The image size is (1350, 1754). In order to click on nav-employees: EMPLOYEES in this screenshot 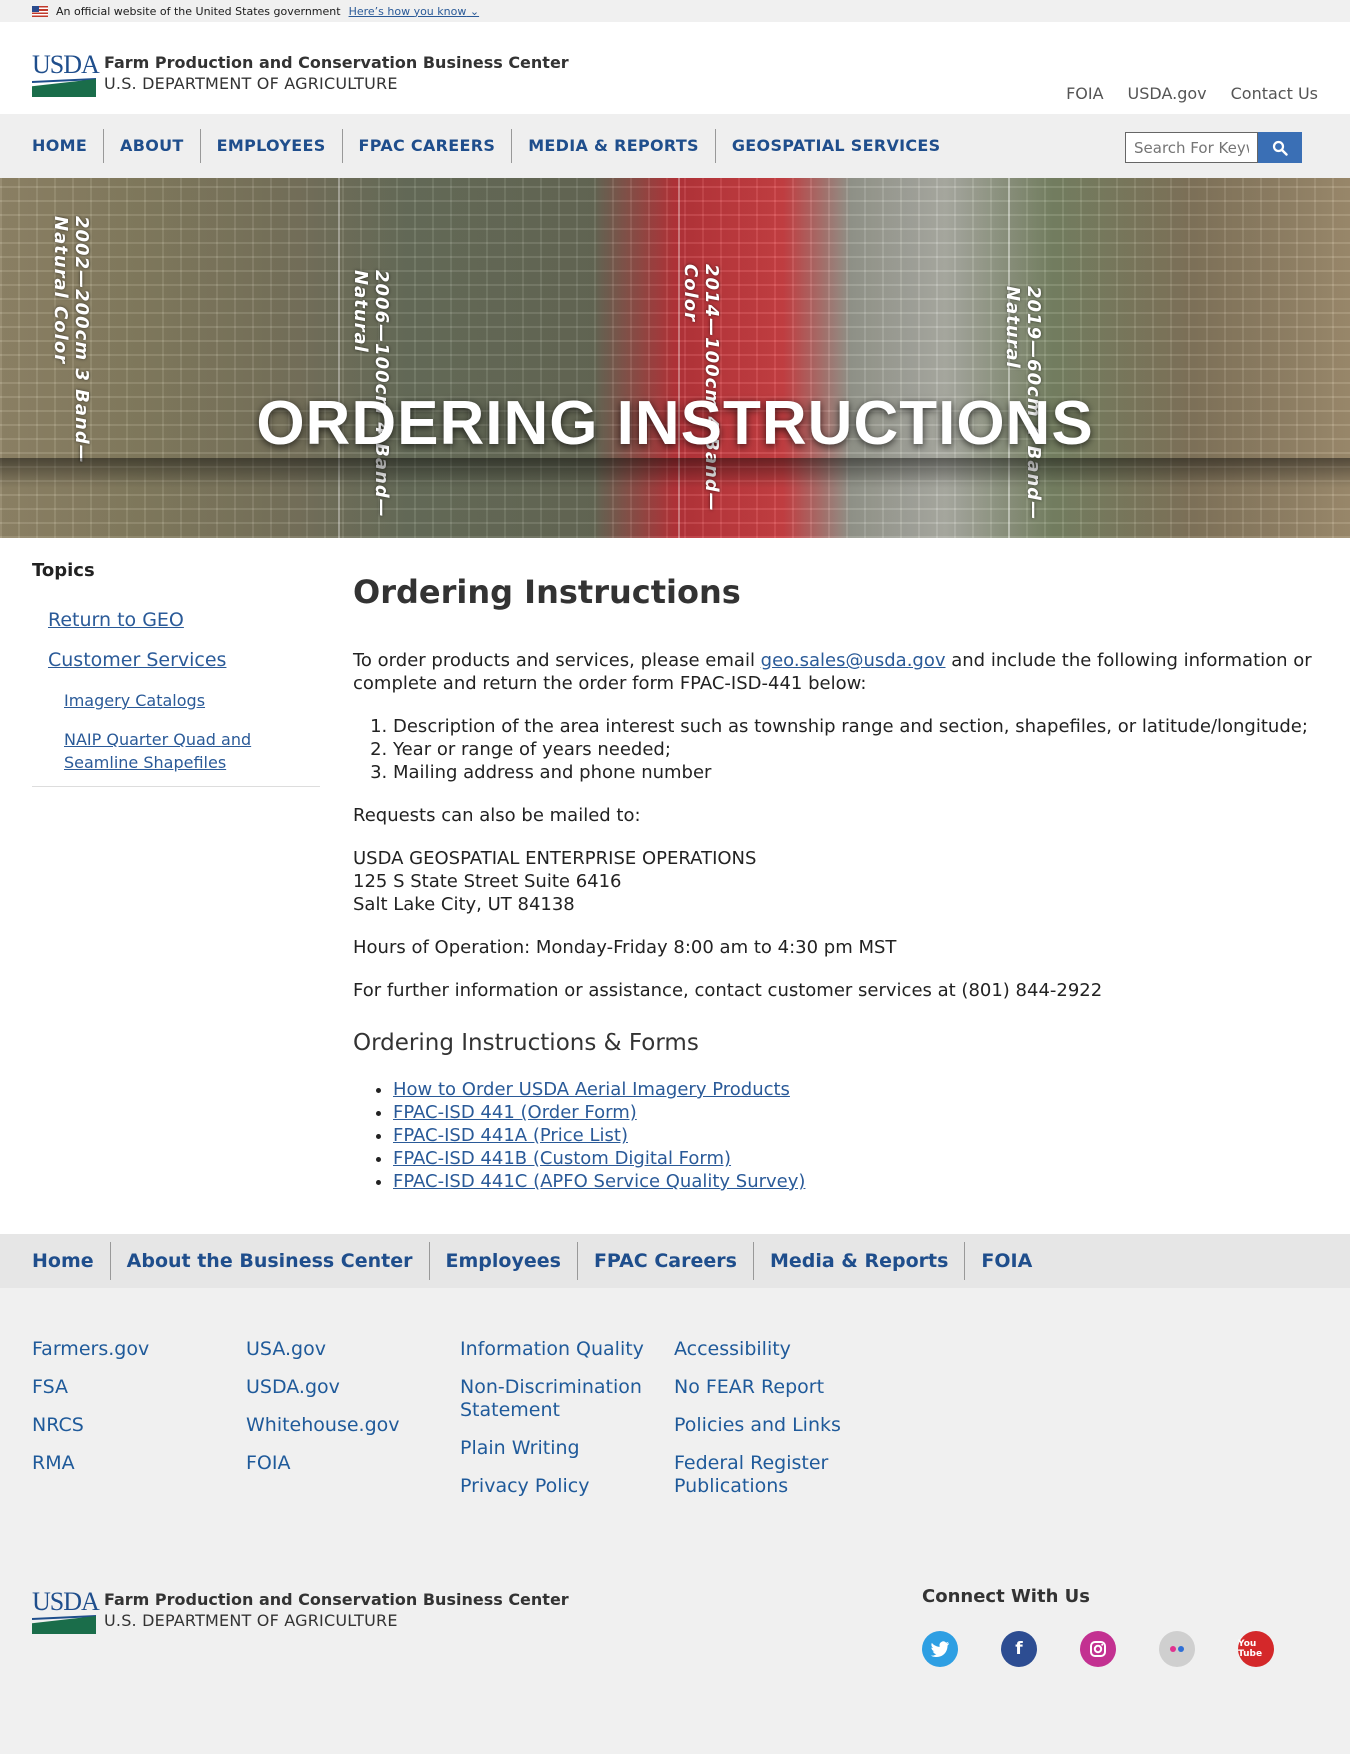, I will do `click(270, 146)`.